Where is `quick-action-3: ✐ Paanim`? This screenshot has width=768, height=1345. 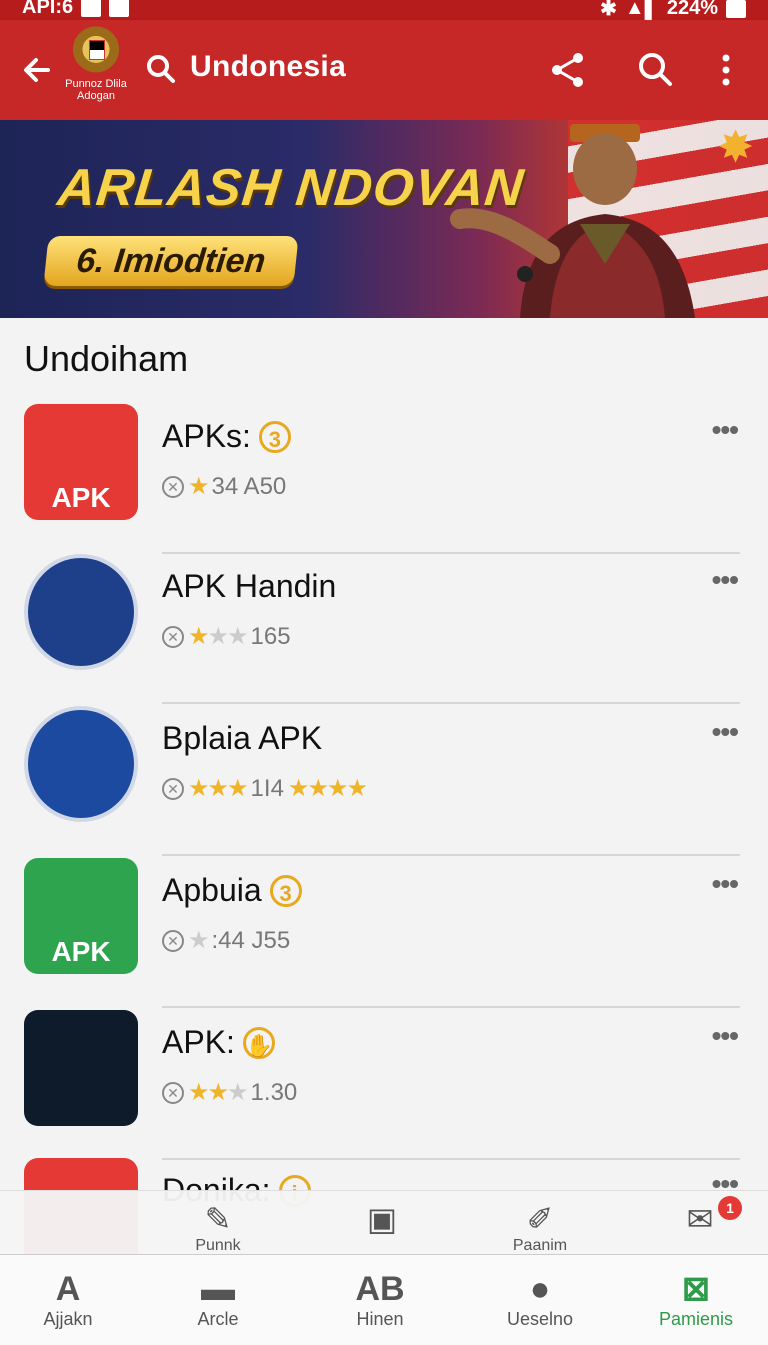
quick-action-3: ✐ Paanim is located at coordinates (540, 1228).